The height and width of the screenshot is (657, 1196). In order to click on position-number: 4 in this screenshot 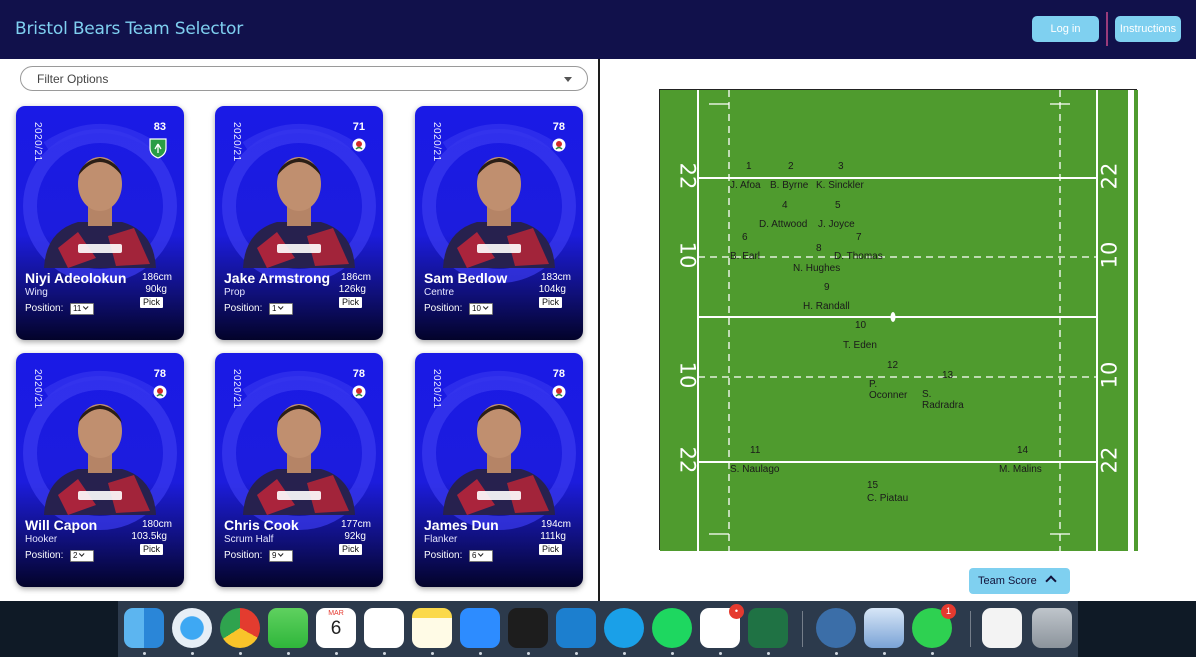, I will do `click(785, 205)`.